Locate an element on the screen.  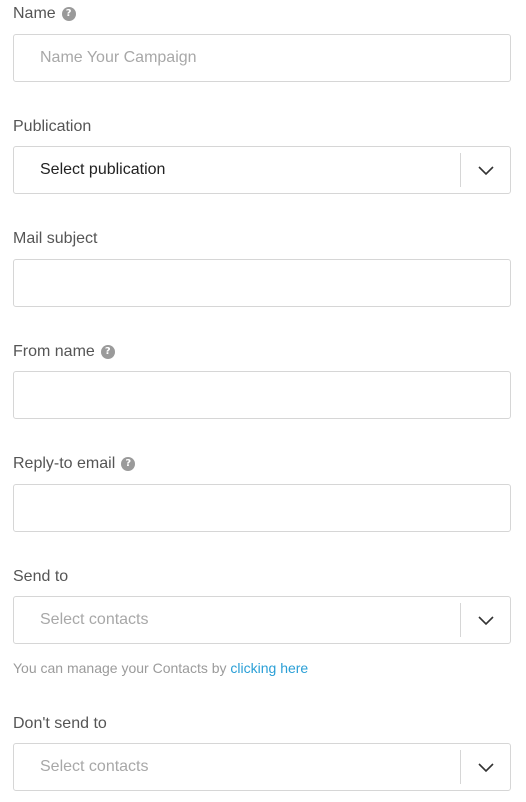
dont-send-to-select: Select contacts is located at coordinates (262, 767).